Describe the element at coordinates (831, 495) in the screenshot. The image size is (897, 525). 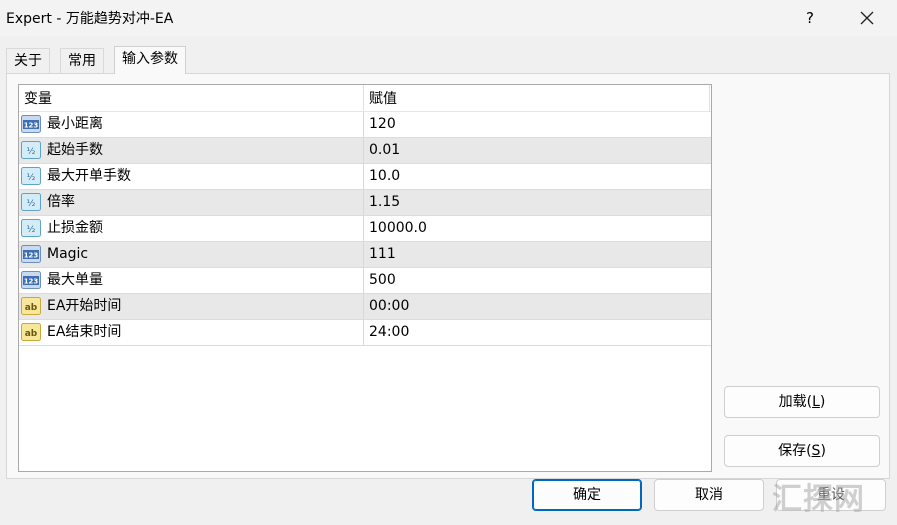
I see `reset-button: 重设` at that location.